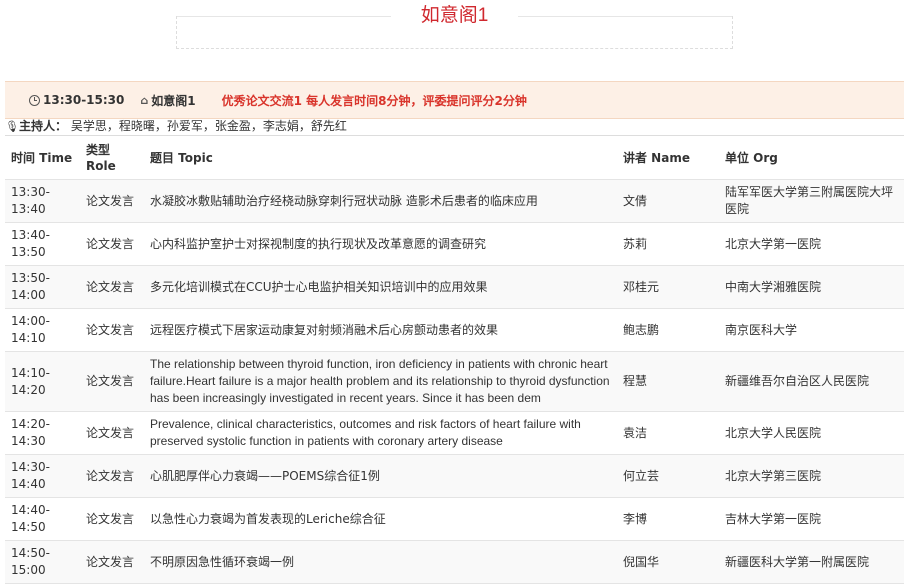 This screenshot has width=909, height=588. What do you see at coordinates (42, 157) in the screenshot?
I see `header-time: 时间 Time` at bounding box center [42, 157].